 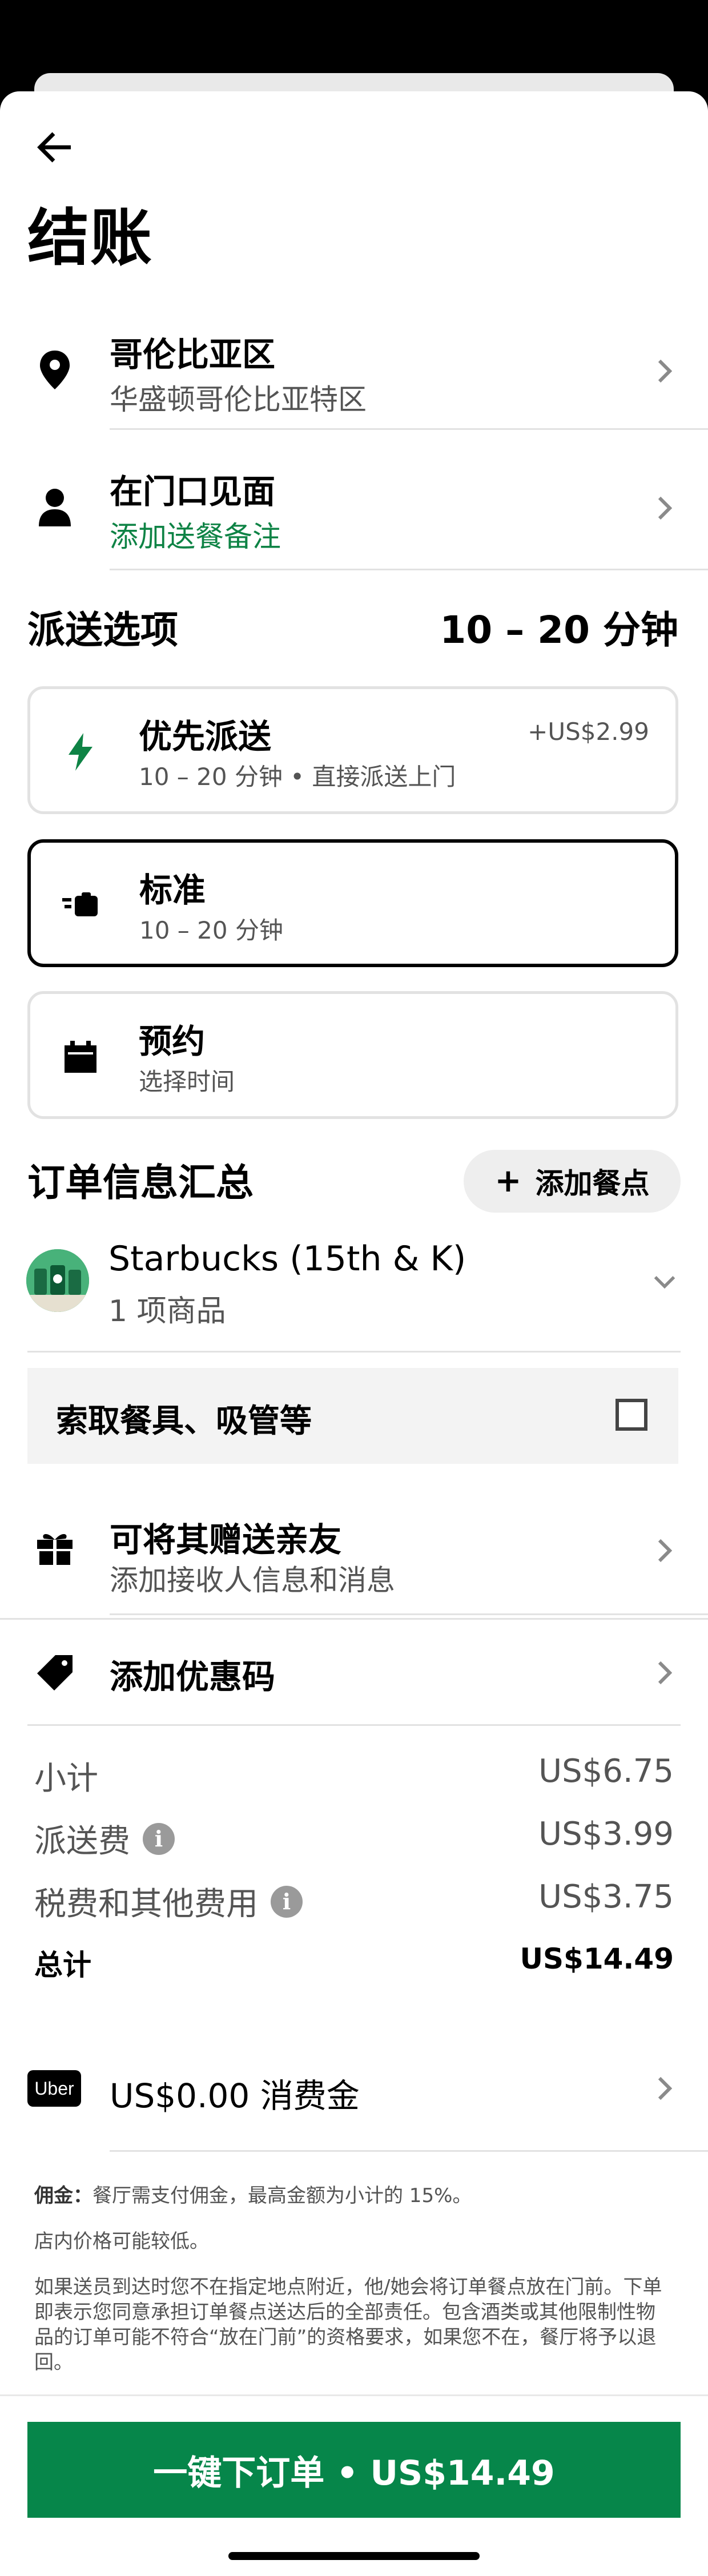 What do you see at coordinates (352, 1055) in the screenshot?
I see `schedule-delivery-option: 预约 选择时间` at bounding box center [352, 1055].